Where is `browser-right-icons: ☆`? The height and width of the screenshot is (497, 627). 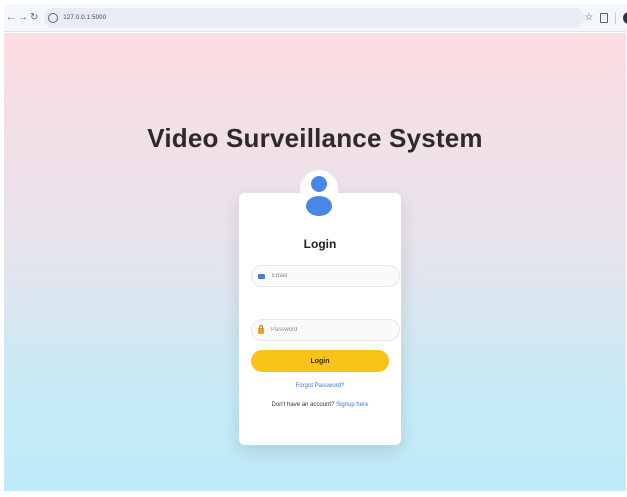 browser-right-icons: ☆ is located at coordinates (605, 17).